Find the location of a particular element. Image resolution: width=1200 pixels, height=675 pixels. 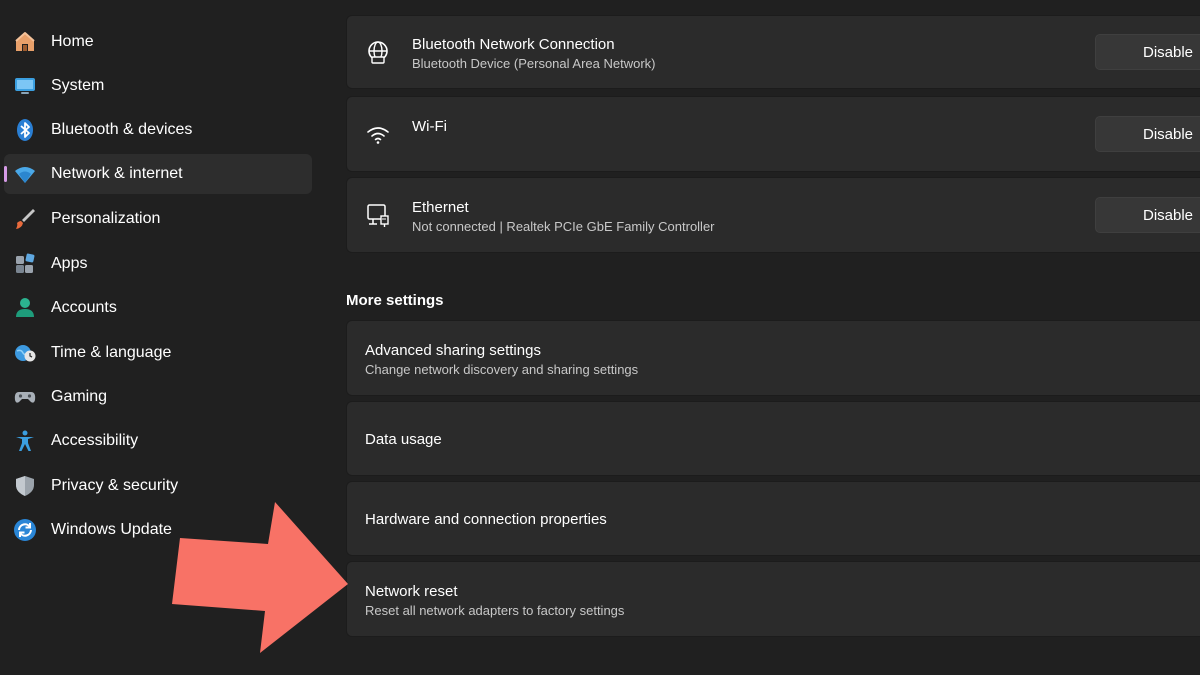

globe-clock-icon is located at coordinates (25, 353).